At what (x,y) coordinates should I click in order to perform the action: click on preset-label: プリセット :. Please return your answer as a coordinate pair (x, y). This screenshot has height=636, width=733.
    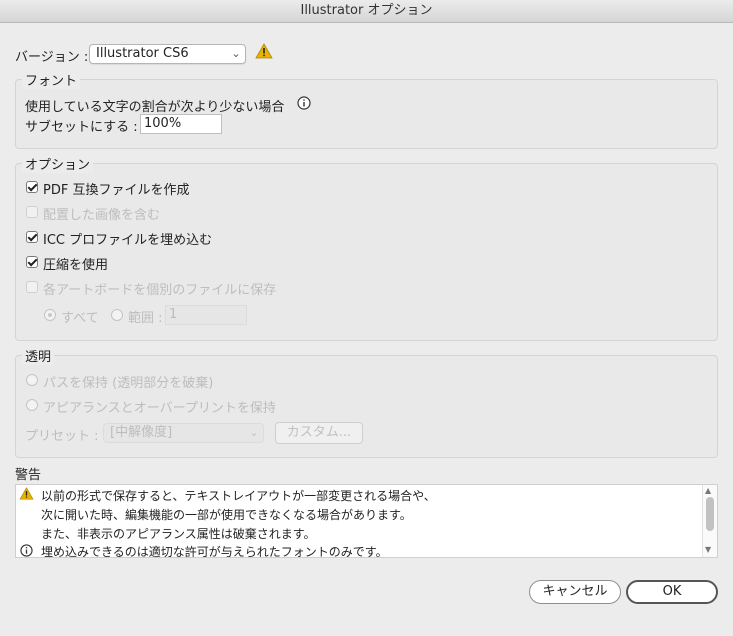
    Looking at the image, I should click on (62, 436).